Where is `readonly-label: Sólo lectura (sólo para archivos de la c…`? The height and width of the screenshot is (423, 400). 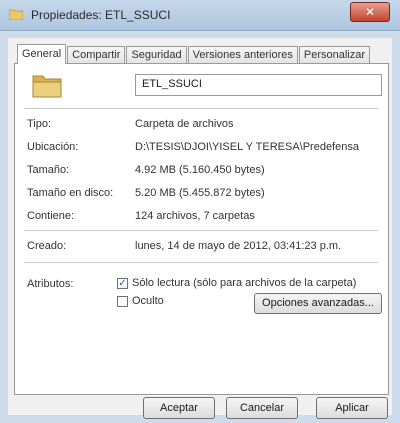
readonly-label: Sólo lectura (sólo para archivos de la c… is located at coordinates (244, 283).